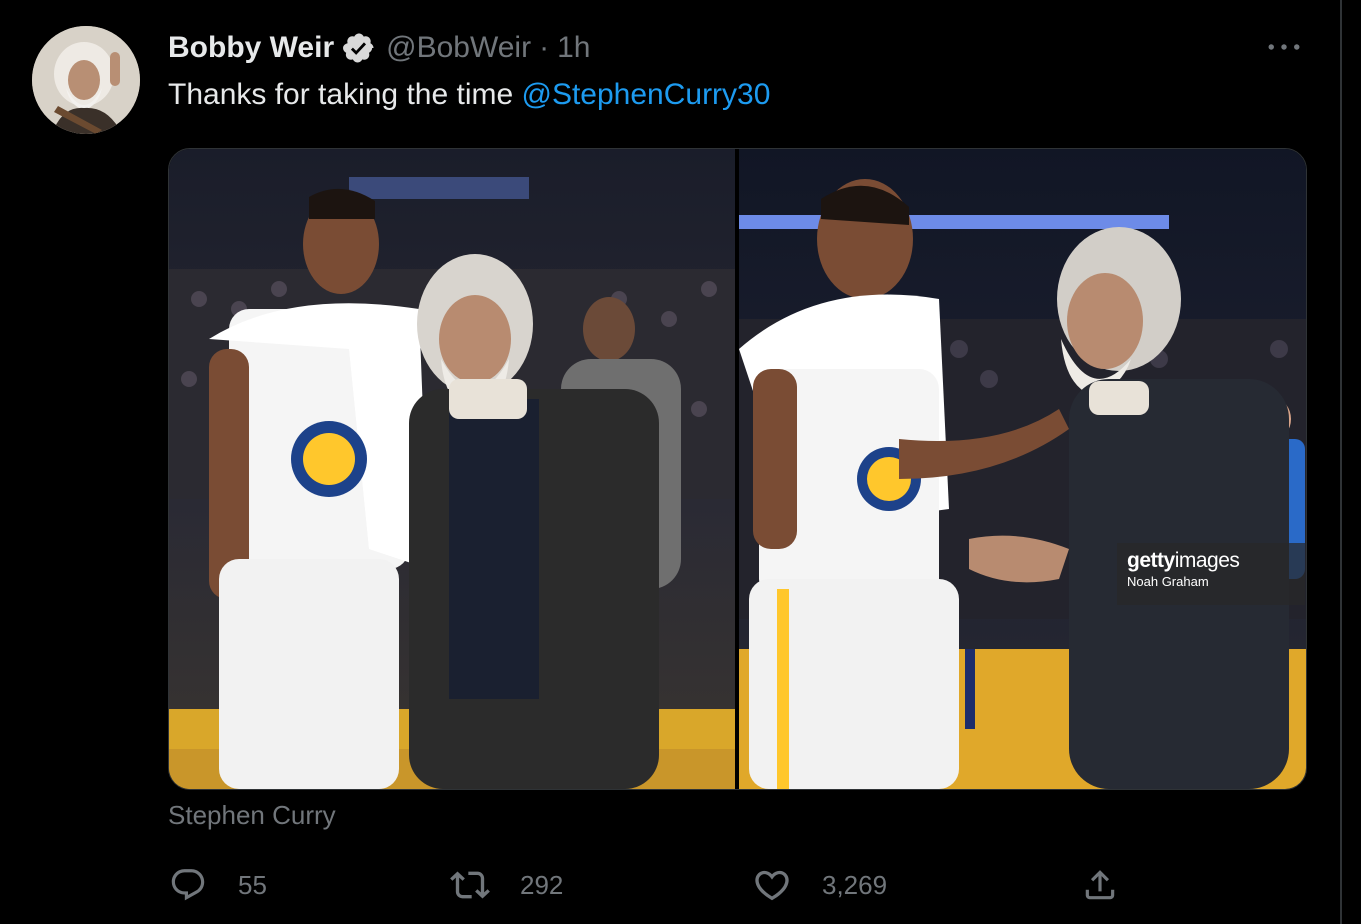  I want to click on more-dots-icon, so click(1284, 47).